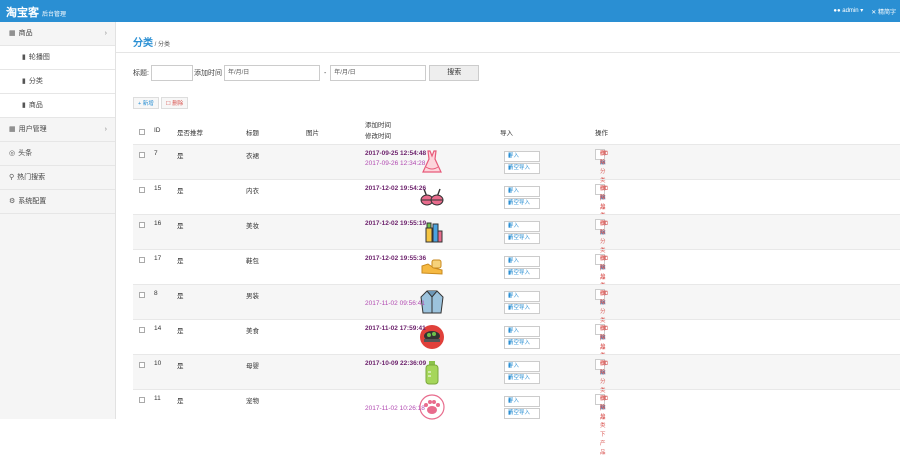 The width and height of the screenshot is (900, 458). What do you see at coordinates (252, 366) in the screenshot?
I see `row-title: 母婴` at bounding box center [252, 366].